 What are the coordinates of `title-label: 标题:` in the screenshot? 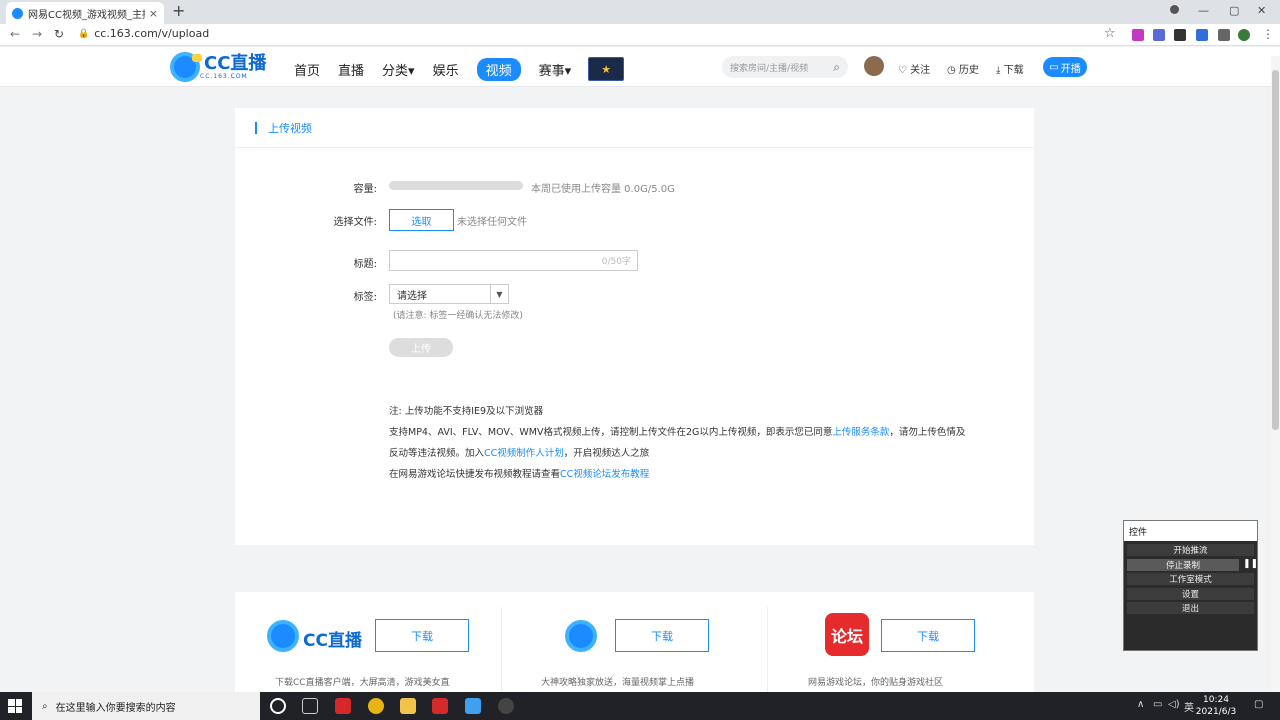 It's located at (365, 264).